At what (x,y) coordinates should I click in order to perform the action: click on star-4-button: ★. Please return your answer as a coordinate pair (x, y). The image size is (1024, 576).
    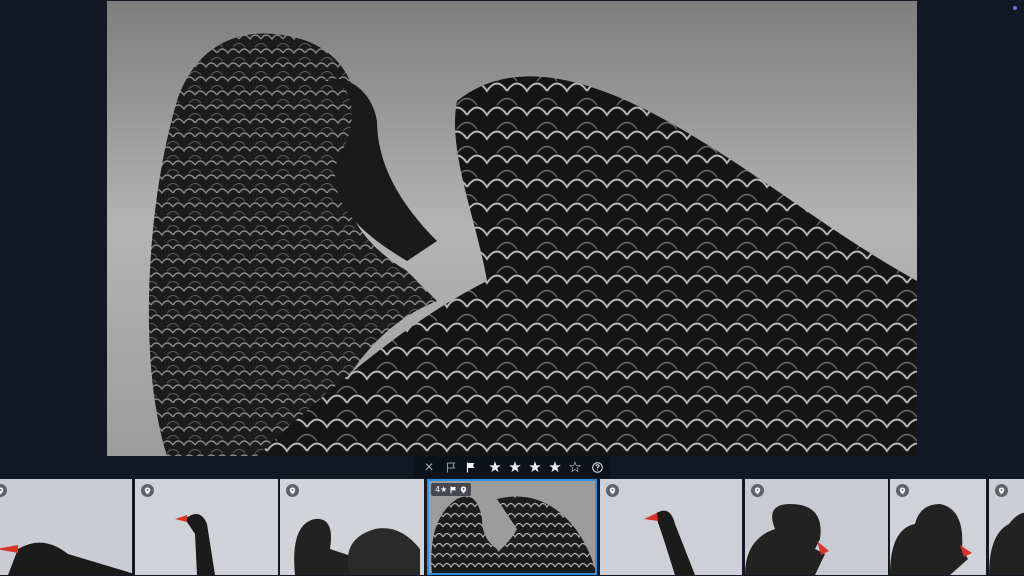
    Looking at the image, I should click on (555, 467).